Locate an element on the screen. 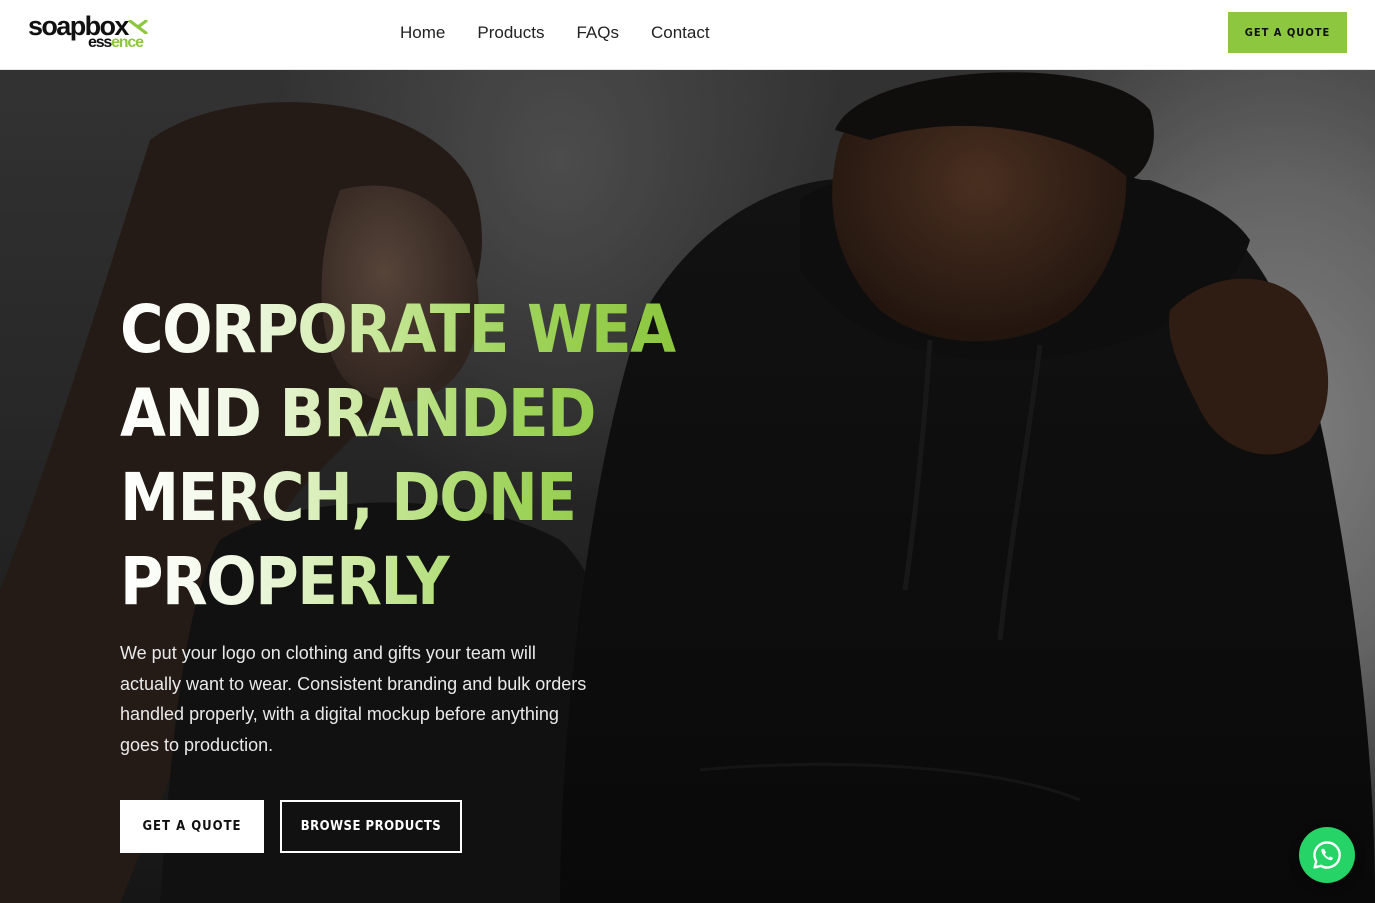  headline-line-4: PROPERLY is located at coordinates (284, 581).